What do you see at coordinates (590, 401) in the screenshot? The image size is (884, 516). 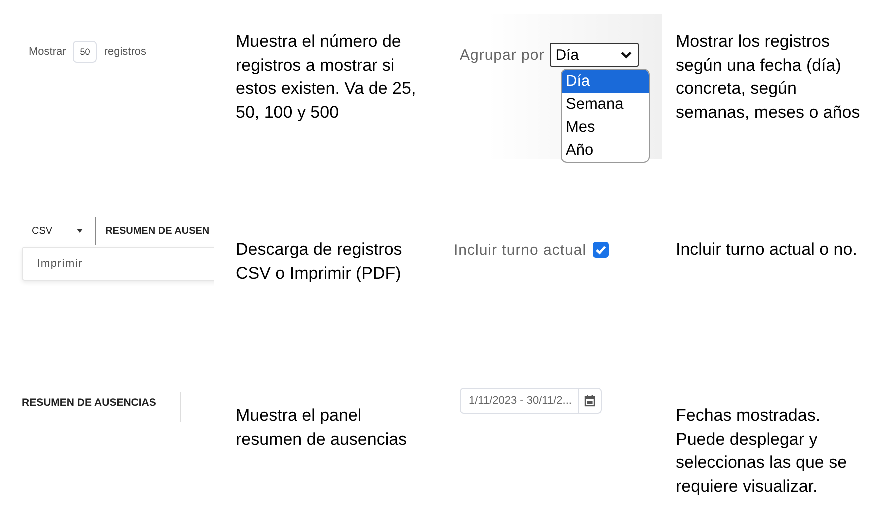 I see `calendar-icon` at bounding box center [590, 401].